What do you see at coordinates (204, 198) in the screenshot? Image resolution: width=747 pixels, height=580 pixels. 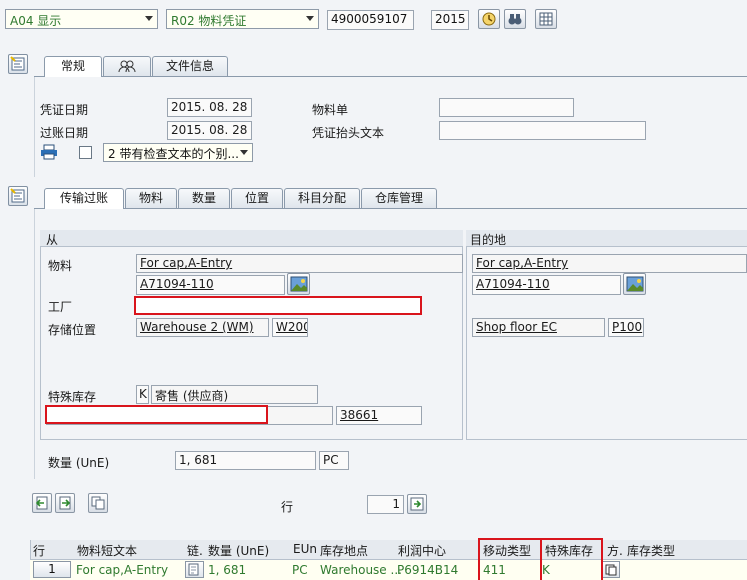 I see `tab-quantity: 数量` at bounding box center [204, 198].